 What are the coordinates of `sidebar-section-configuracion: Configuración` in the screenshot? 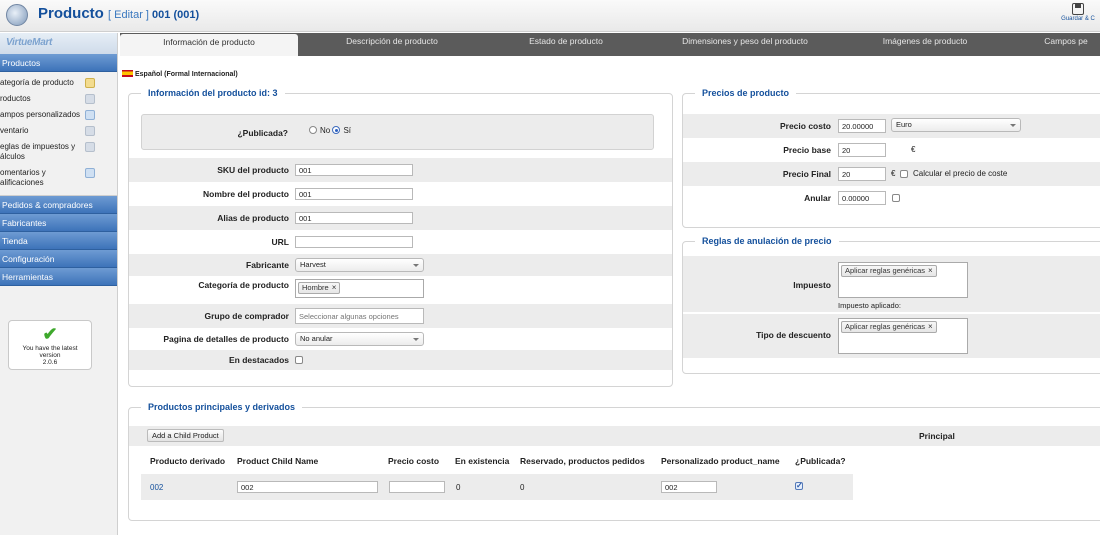 It's located at (58, 259).